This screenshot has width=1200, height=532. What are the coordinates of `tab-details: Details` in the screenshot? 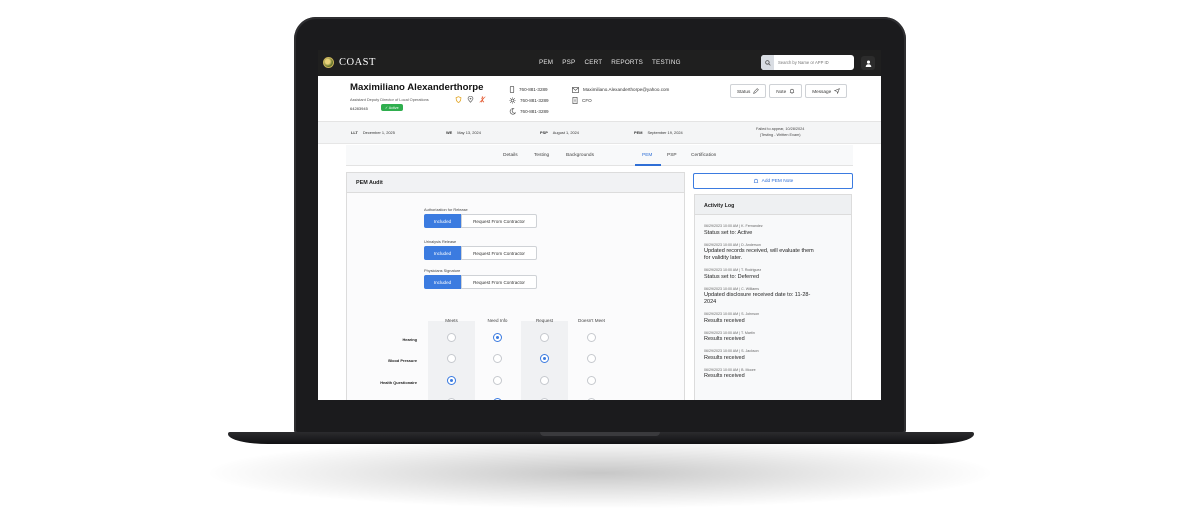 It's located at (510, 155).